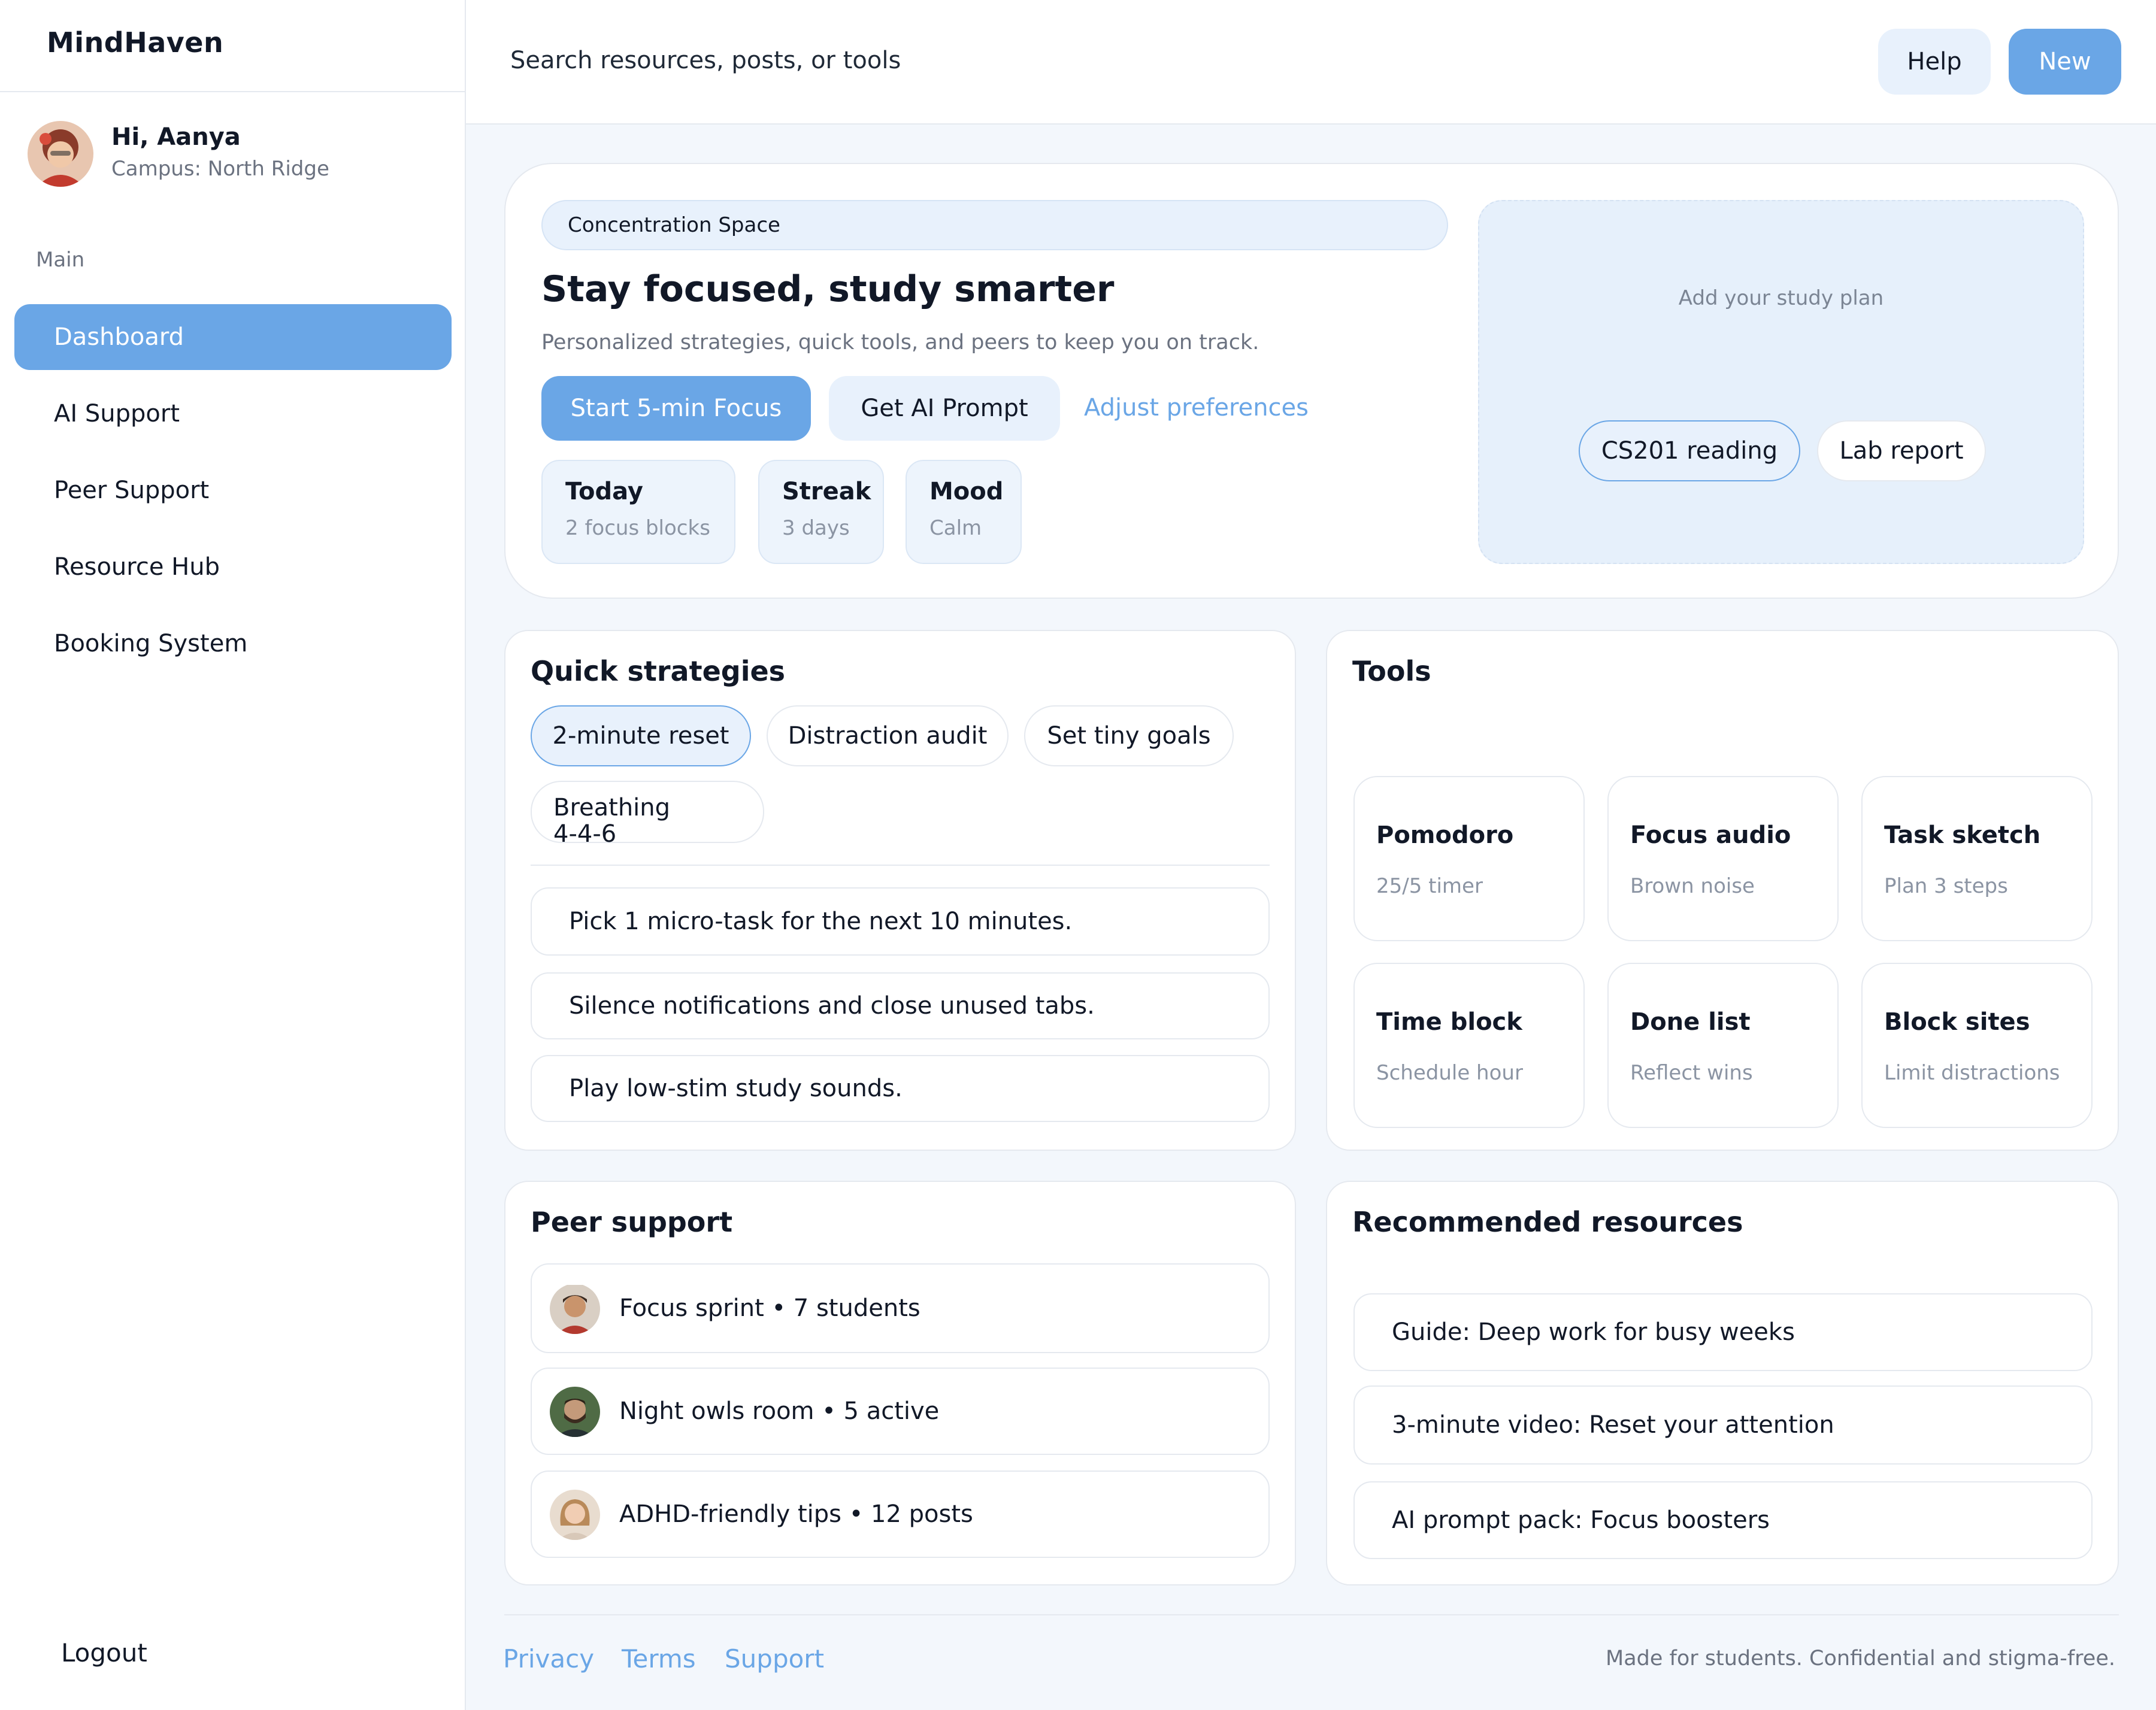 This screenshot has width=2156, height=1710. I want to click on section-title: Quick strategies, so click(658, 671).